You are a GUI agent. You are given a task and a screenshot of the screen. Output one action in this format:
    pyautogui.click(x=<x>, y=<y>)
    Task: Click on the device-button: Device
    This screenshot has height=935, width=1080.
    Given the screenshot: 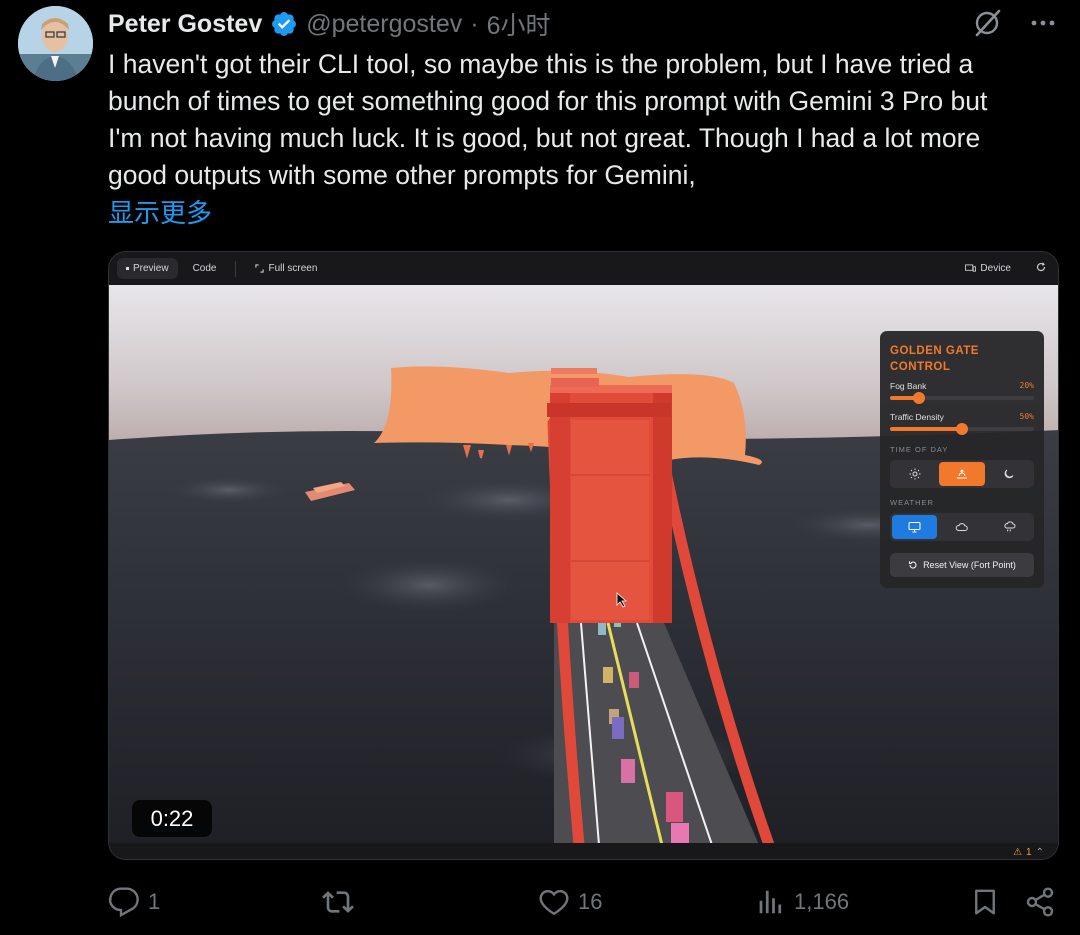 What is the action you would take?
    pyautogui.click(x=988, y=268)
    